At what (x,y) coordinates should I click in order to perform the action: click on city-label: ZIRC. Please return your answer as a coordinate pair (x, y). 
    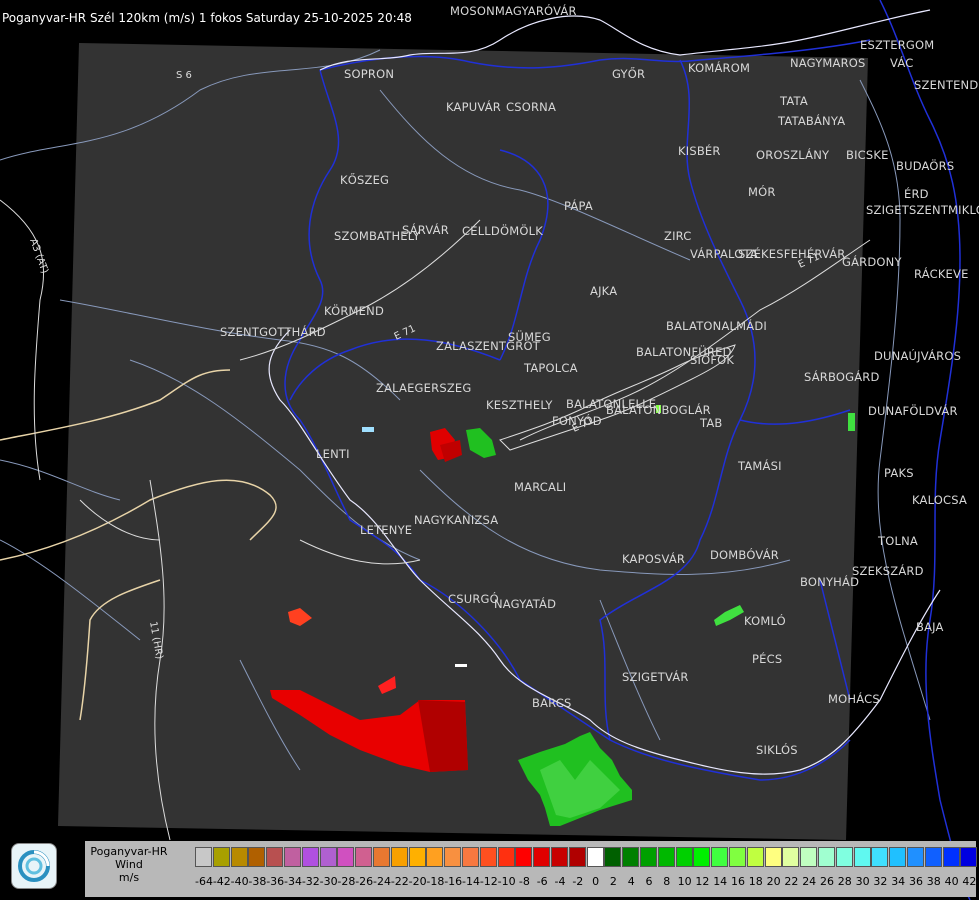
    Looking at the image, I should click on (678, 236).